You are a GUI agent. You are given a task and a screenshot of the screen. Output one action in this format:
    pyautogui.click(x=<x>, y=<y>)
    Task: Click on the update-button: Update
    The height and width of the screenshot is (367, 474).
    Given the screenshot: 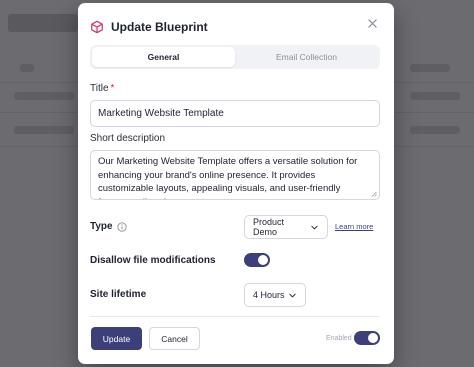 What is the action you would take?
    pyautogui.click(x=116, y=338)
    